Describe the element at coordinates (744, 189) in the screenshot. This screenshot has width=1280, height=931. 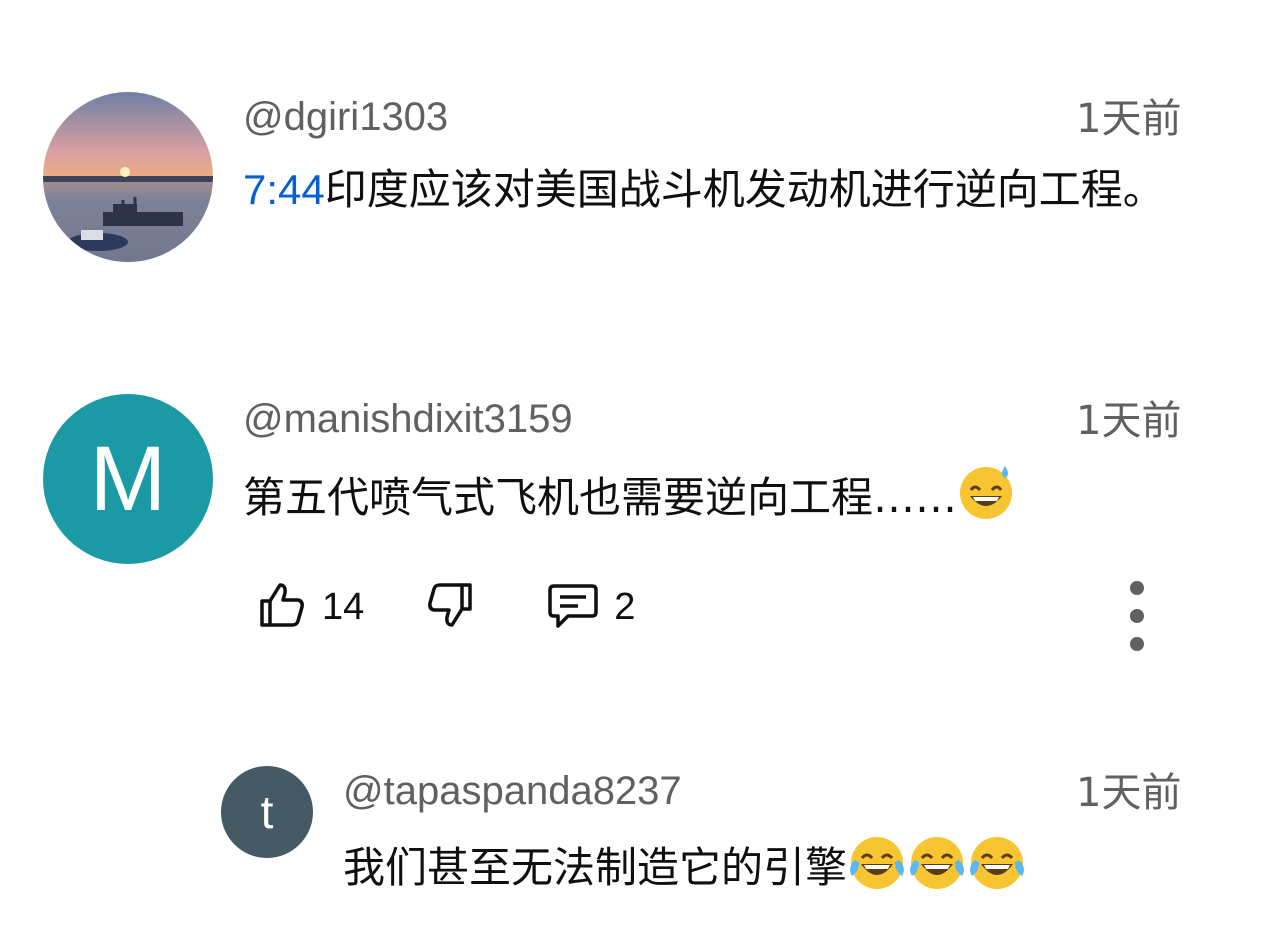
I see `comment-text-body: 印度应该对美国战斗机发动机进行逆向工程。` at that location.